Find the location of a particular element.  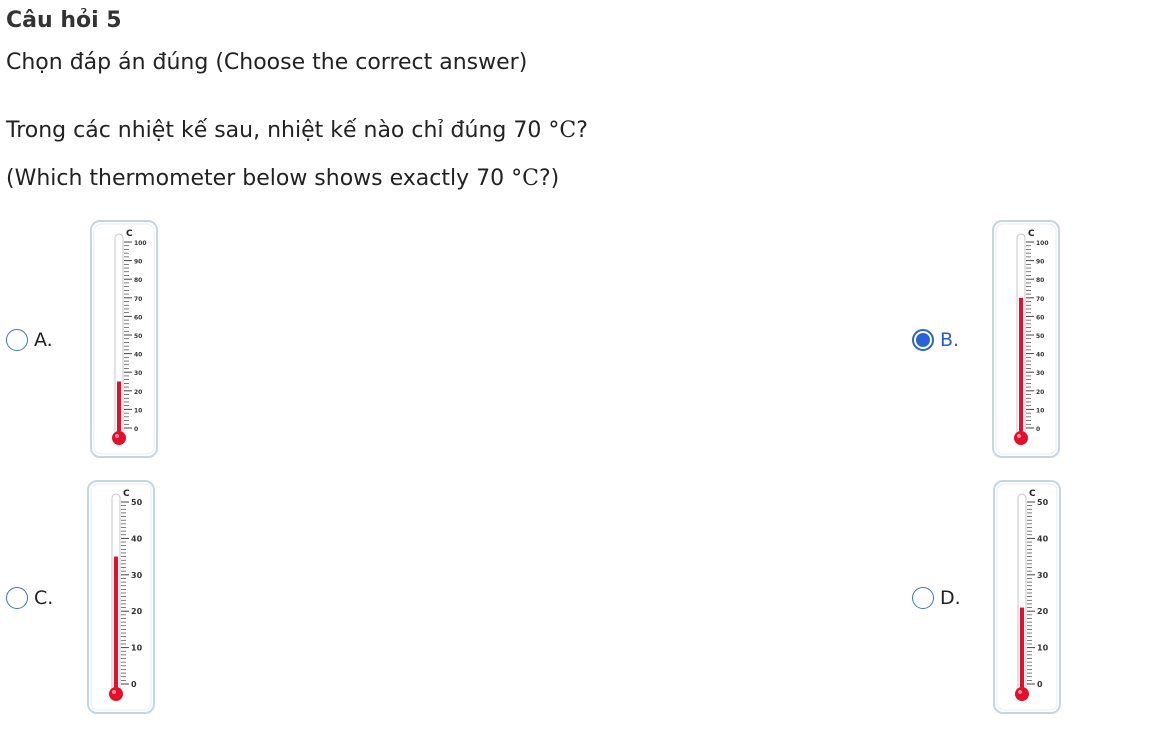

option-d-thermometer: C 50 40 30 20 10 0 is located at coordinates (1027, 597).